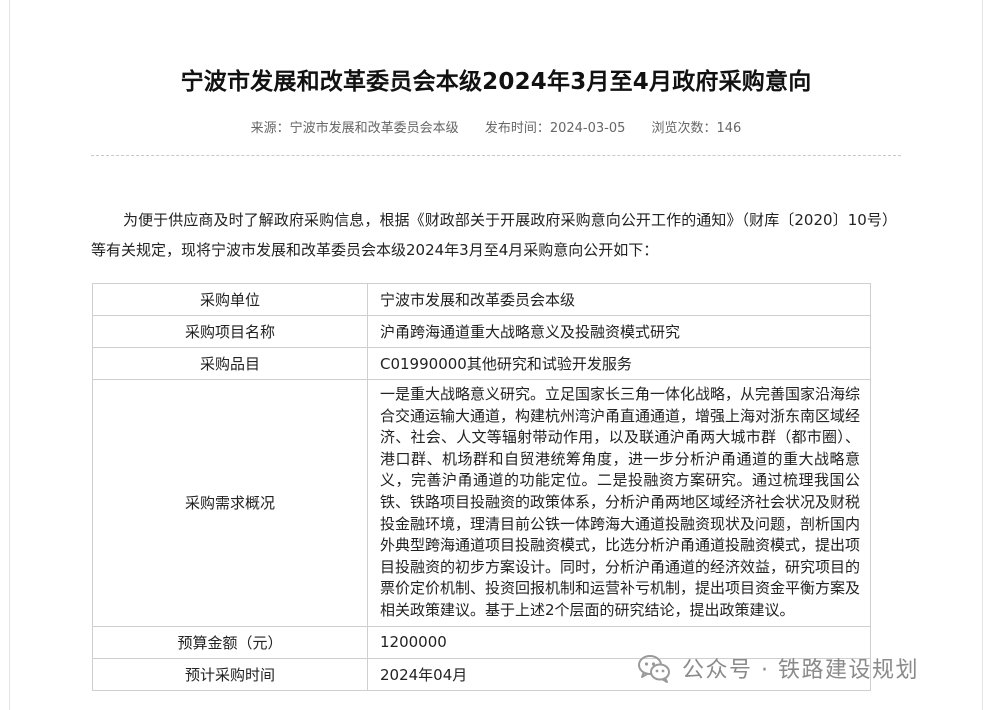  I want to click on row-value: C01990000其他研究和试验开发服务, so click(619, 363).